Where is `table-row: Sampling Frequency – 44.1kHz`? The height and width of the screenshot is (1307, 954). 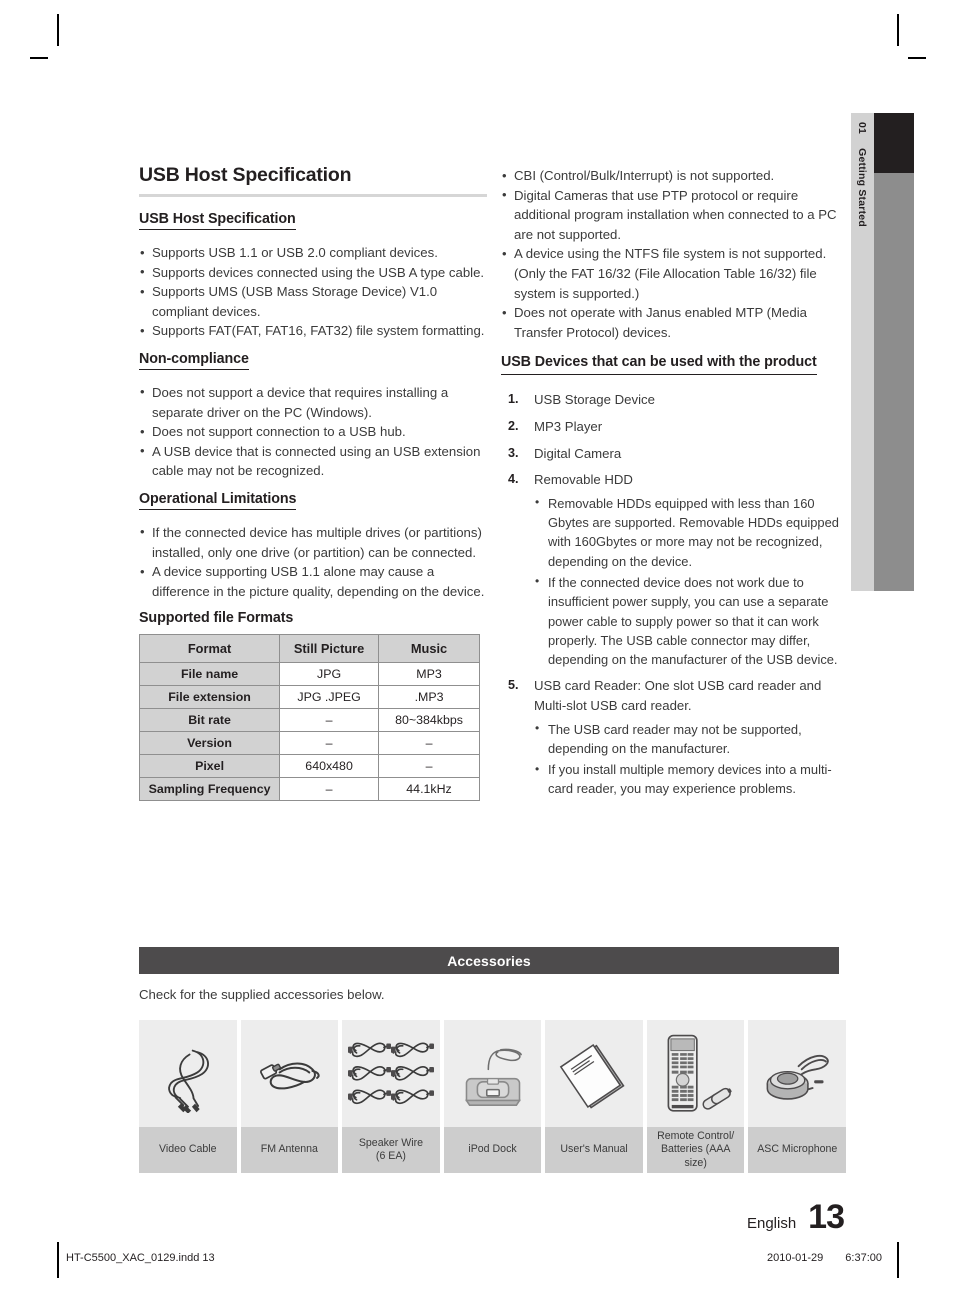 table-row: Sampling Frequency – 44.1kHz is located at coordinates (309, 789).